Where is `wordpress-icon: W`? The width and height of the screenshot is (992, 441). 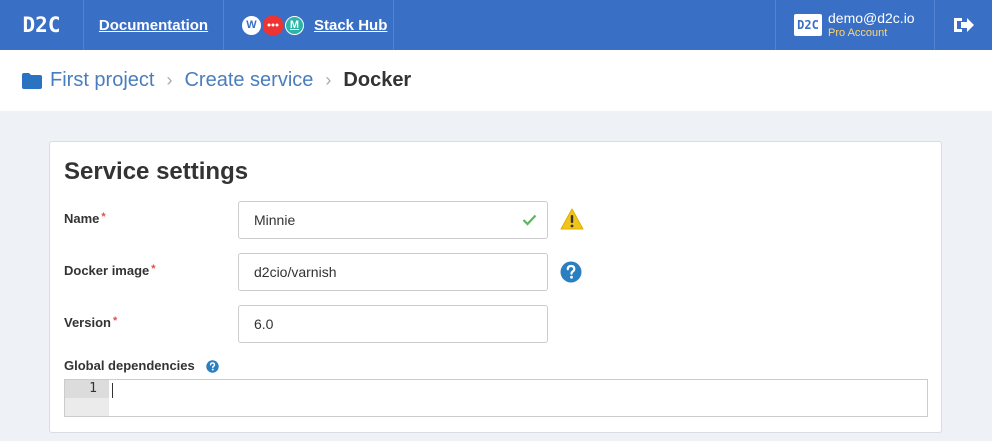 wordpress-icon: W is located at coordinates (251, 25).